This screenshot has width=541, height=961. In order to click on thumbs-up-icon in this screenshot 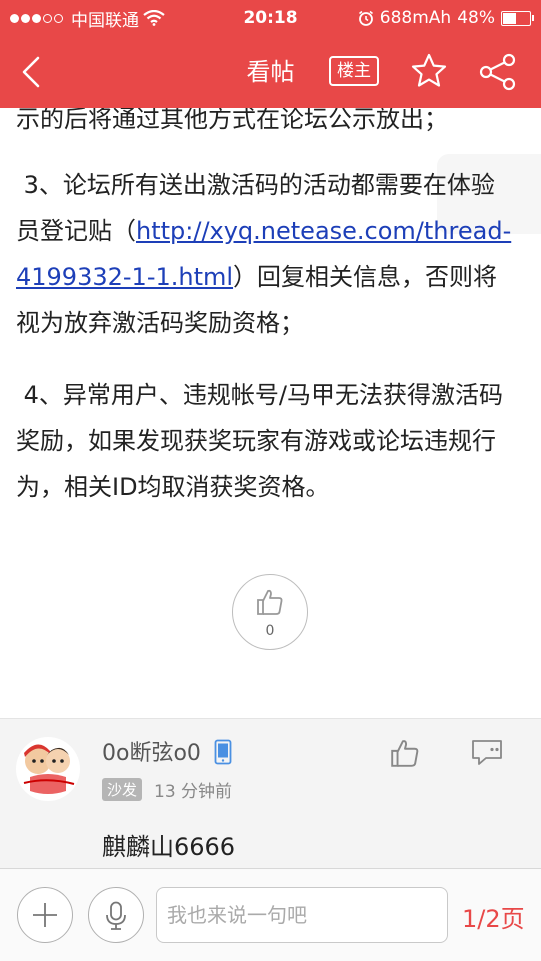, I will do `click(270, 602)`.